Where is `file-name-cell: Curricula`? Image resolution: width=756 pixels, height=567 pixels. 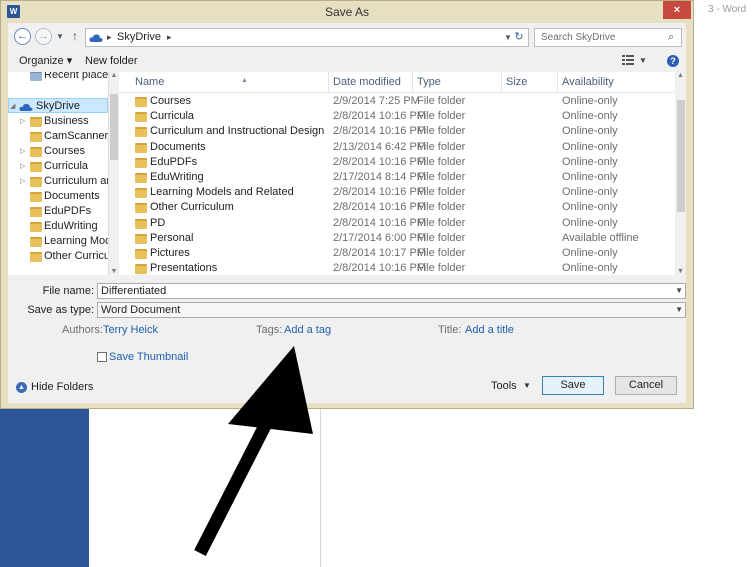 file-name-cell: Curricula is located at coordinates (172, 116).